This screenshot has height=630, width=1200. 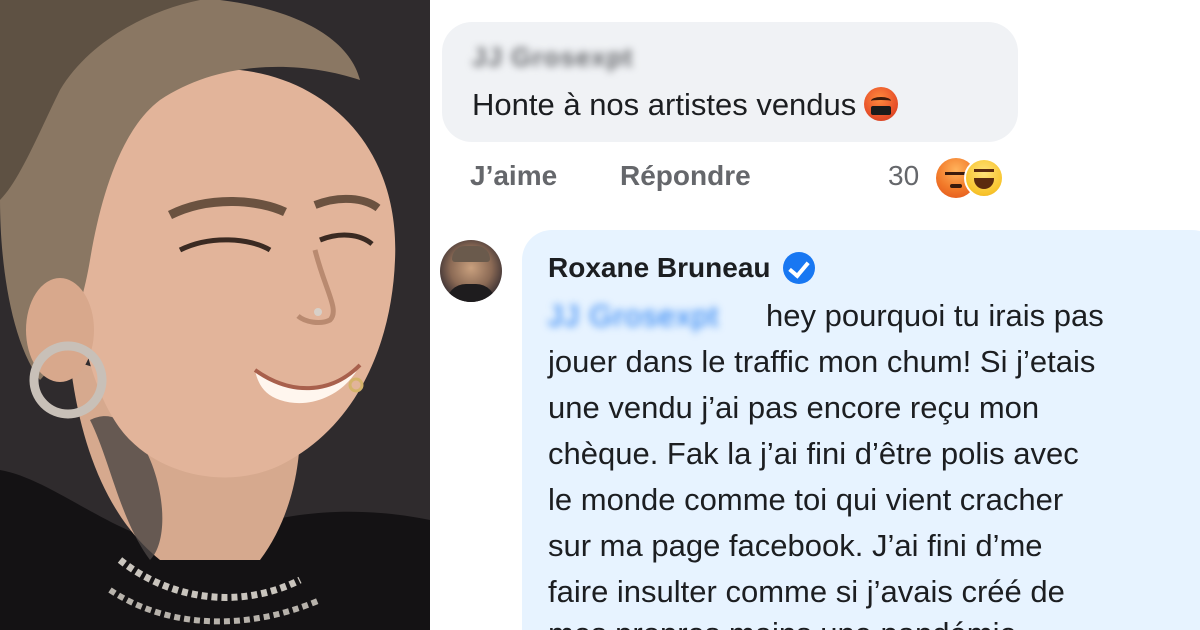 What do you see at coordinates (471, 271) in the screenshot?
I see `avatar` at bounding box center [471, 271].